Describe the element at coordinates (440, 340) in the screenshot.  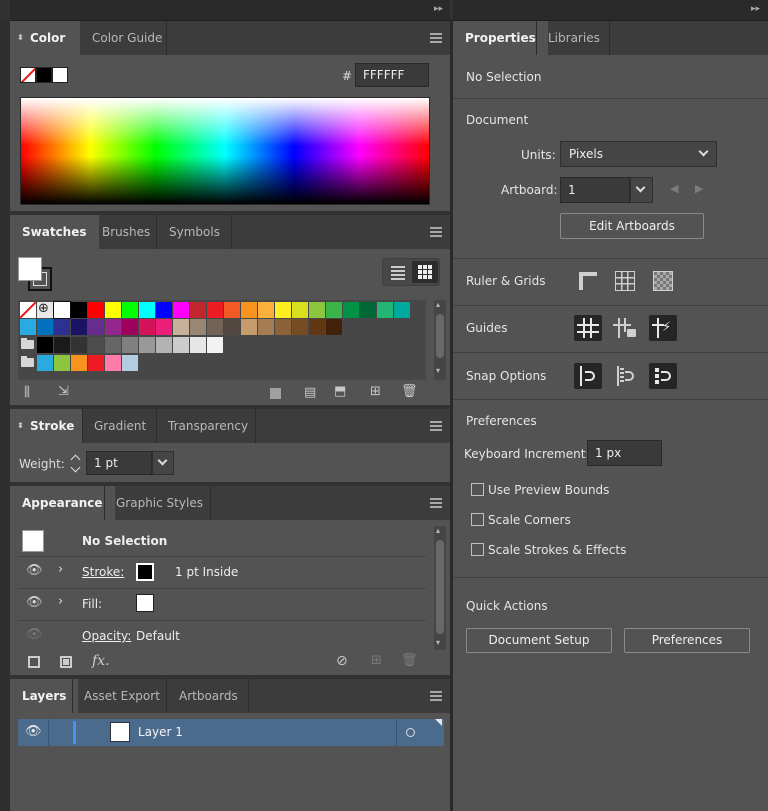
I see `swatch-scrollbar: ▴ ▾` at that location.